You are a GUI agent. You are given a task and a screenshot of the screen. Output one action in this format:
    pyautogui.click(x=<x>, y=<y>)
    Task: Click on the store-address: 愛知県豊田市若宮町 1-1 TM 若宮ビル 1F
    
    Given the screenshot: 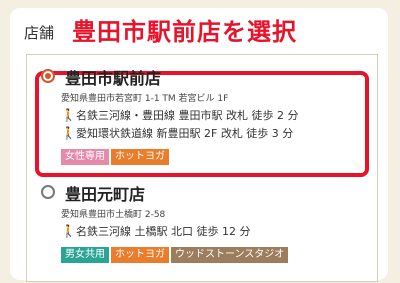 What is the action you would take?
    pyautogui.click(x=145, y=99)
    